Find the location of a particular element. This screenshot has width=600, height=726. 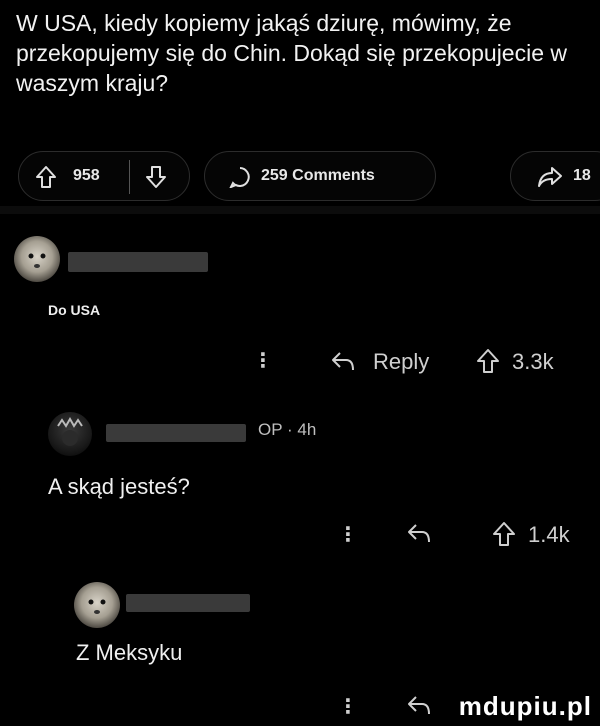

share-count: 18 is located at coordinates (582, 175).